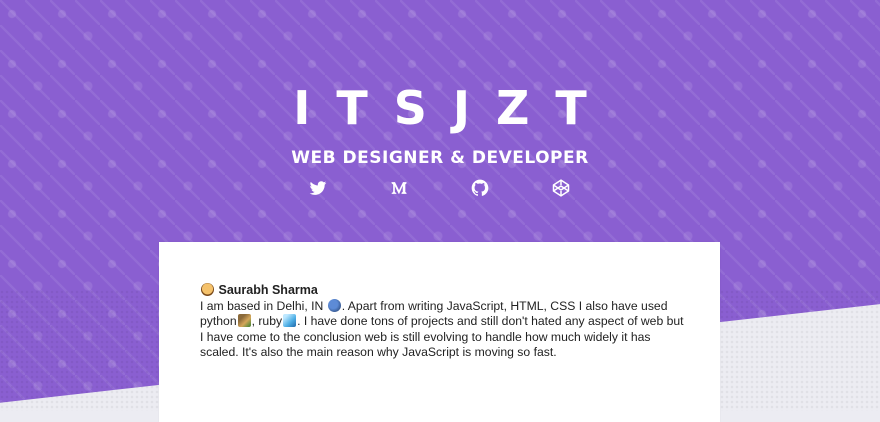 Image resolution: width=880 pixels, height=422 pixels. I want to click on medium-icon, so click(399, 188).